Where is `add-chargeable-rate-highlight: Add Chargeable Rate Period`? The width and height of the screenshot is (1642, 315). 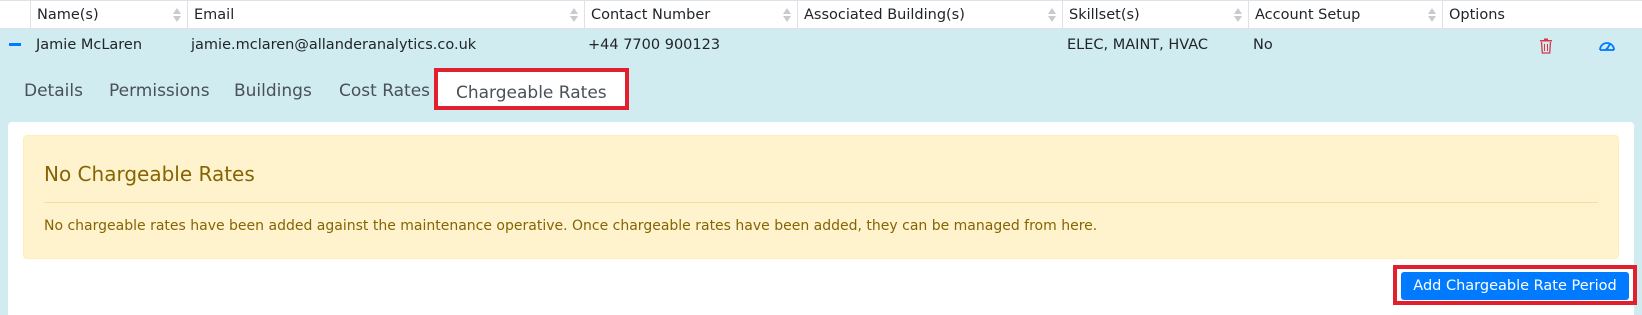 add-chargeable-rate-highlight: Add Chargeable Rate Period is located at coordinates (1515, 285).